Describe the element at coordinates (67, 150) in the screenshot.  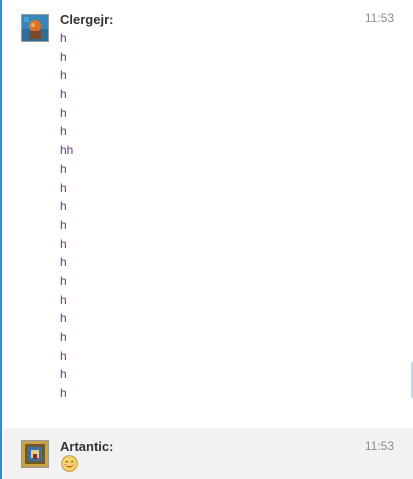
I see `message-line: hh` at that location.